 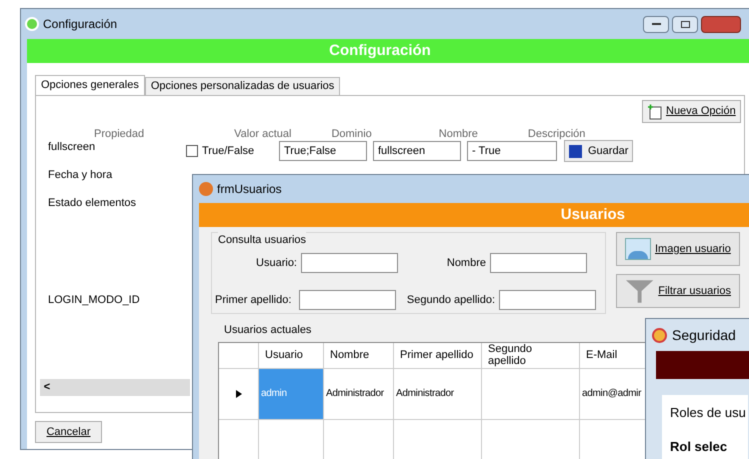 I want to click on banner: Configuración, so click(x=388, y=51).